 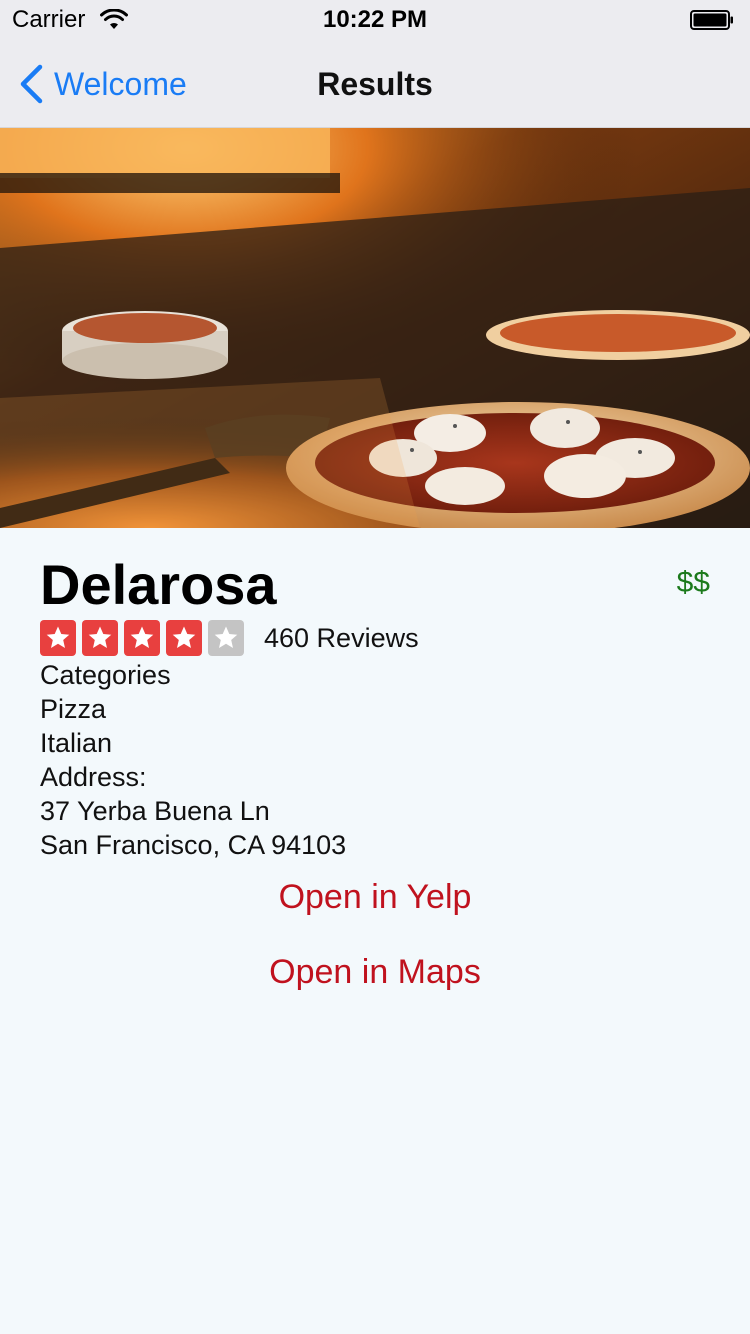 I want to click on star-rating, so click(x=142, y=638).